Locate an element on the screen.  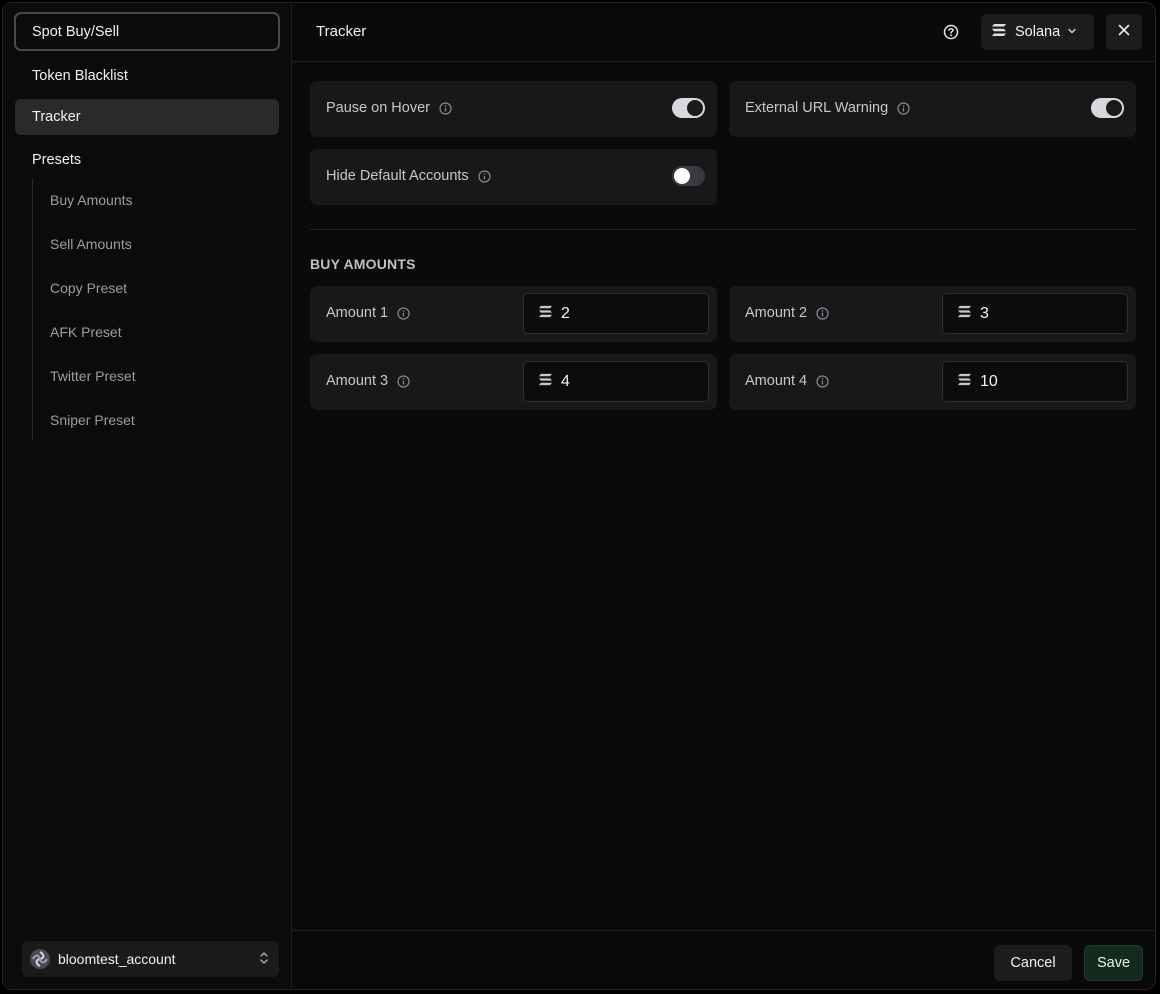
account-name: bloomtest_account is located at coordinates (117, 959).